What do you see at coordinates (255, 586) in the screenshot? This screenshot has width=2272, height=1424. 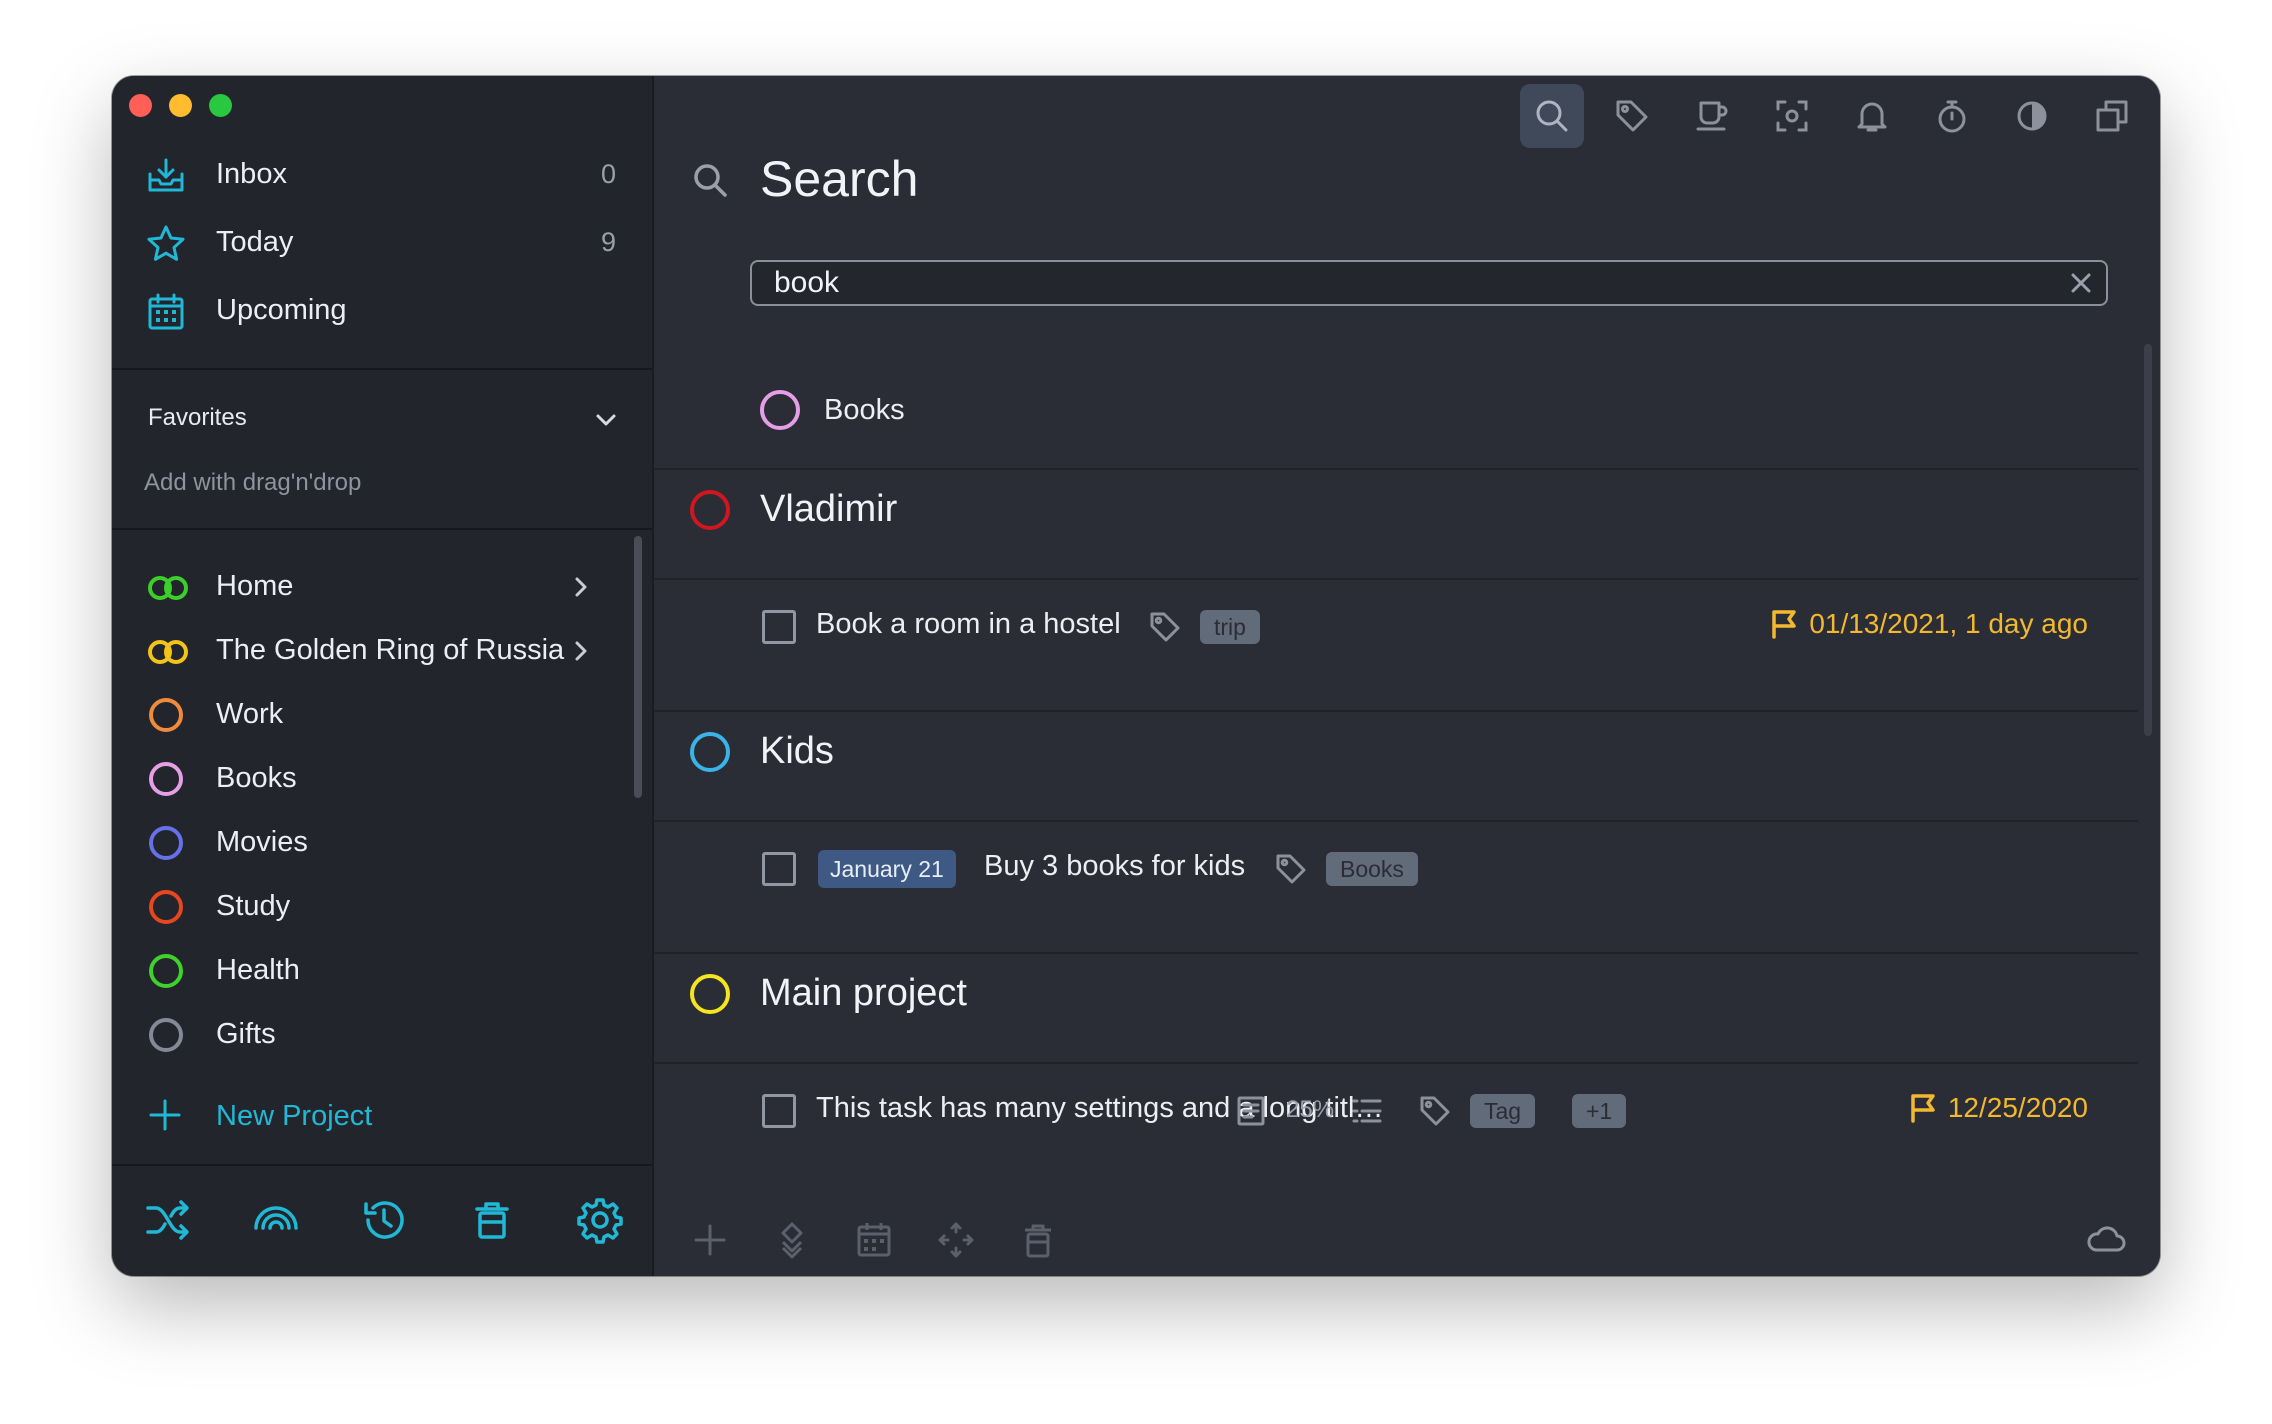 I see `project-label: Home` at bounding box center [255, 586].